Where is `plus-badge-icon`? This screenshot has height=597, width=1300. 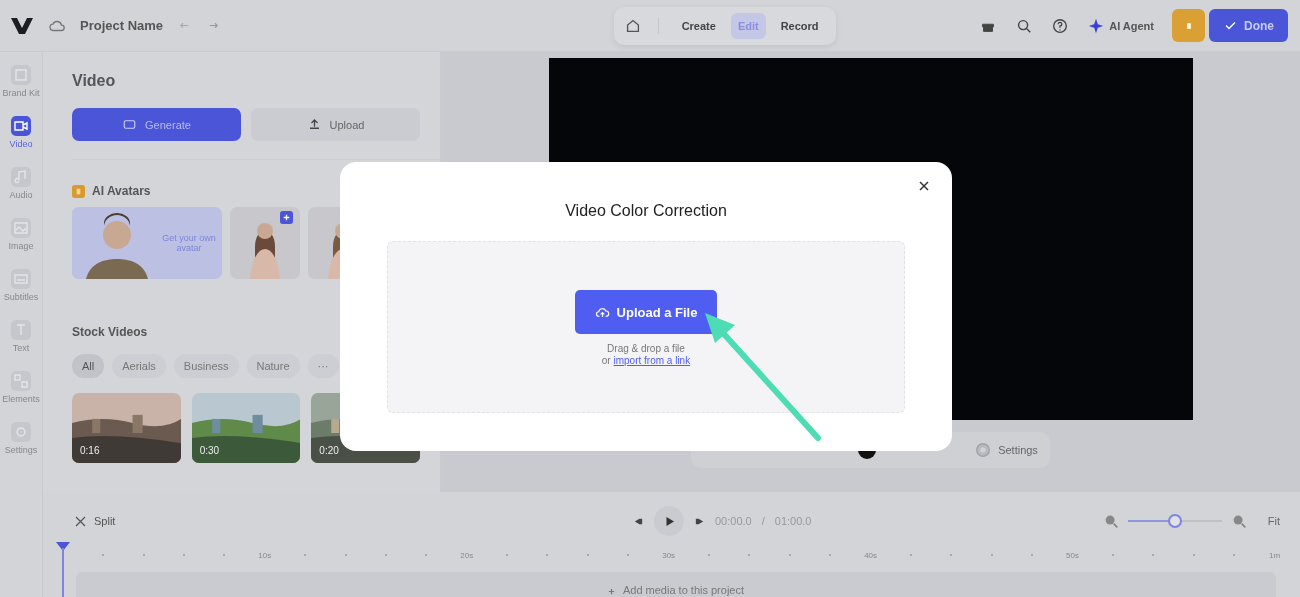
plus-badge-icon is located at coordinates (286, 217).